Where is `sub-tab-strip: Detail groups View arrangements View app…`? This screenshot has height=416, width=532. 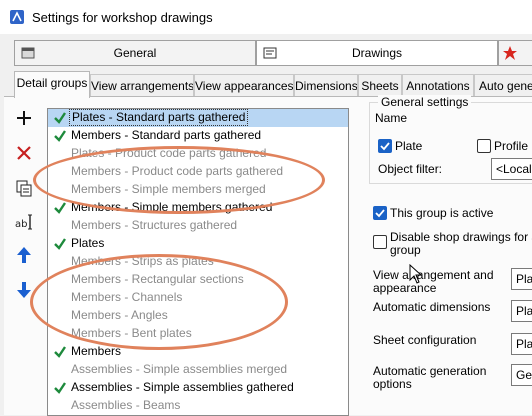 sub-tab-strip: Detail groups View arrangements View app… is located at coordinates (266, 84).